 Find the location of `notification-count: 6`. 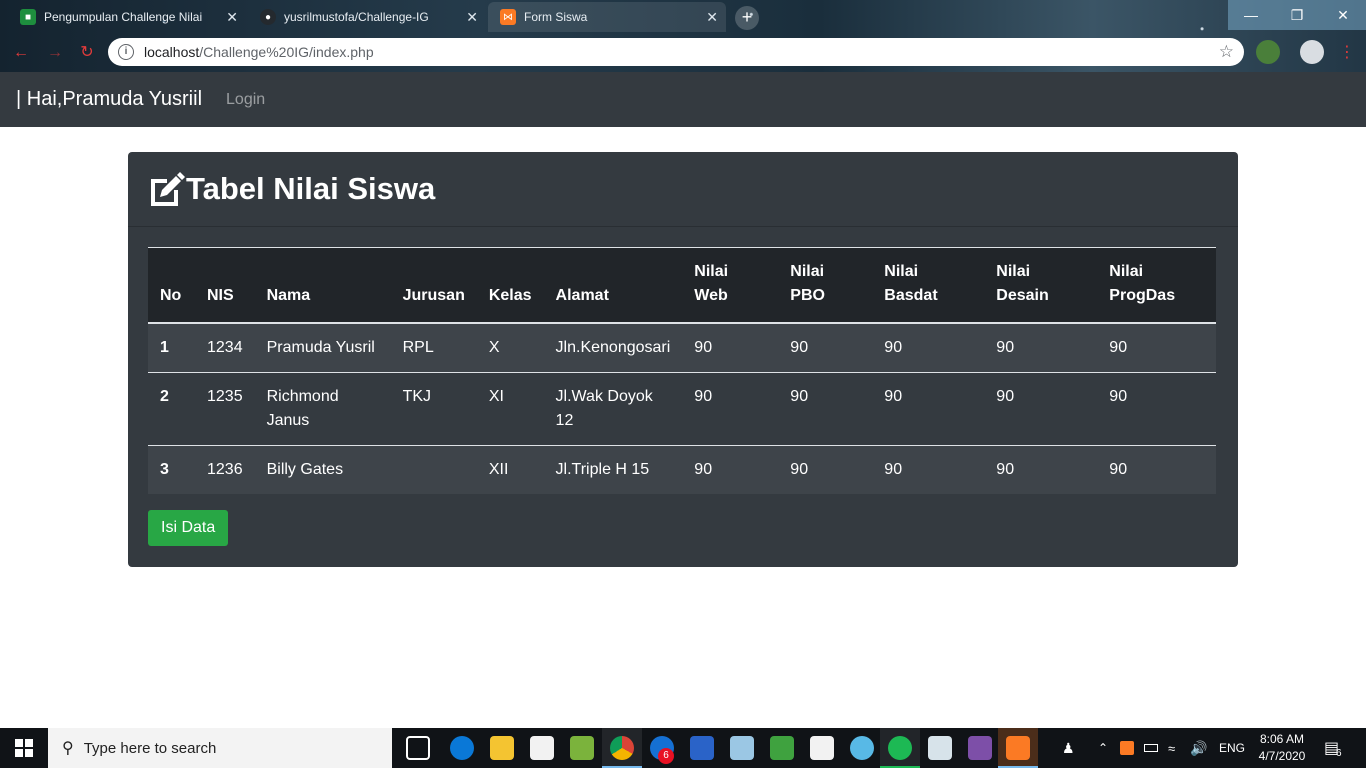

notification-count: 6 is located at coordinates (1339, 753).